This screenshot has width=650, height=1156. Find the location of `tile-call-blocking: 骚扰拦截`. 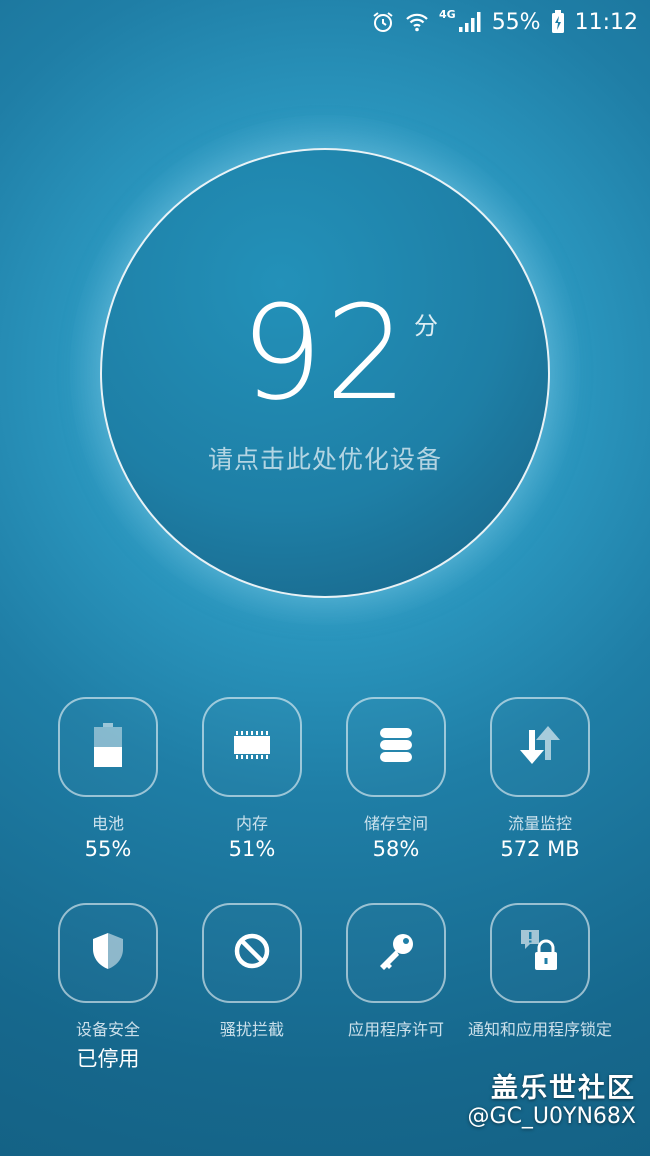

tile-call-blocking: 骚扰拦截 is located at coordinates (252, 973).